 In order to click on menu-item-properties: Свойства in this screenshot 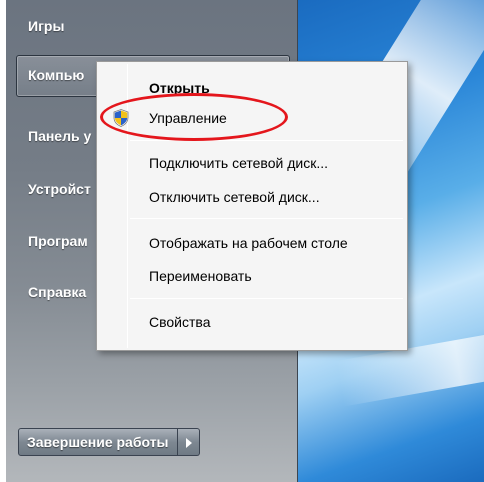, I will do `click(252, 322)`.